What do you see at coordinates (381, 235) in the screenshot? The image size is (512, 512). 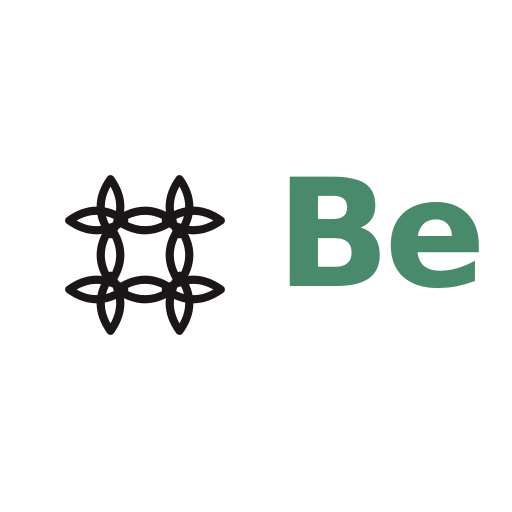 I see `brand-wordmark: Be` at bounding box center [381, 235].